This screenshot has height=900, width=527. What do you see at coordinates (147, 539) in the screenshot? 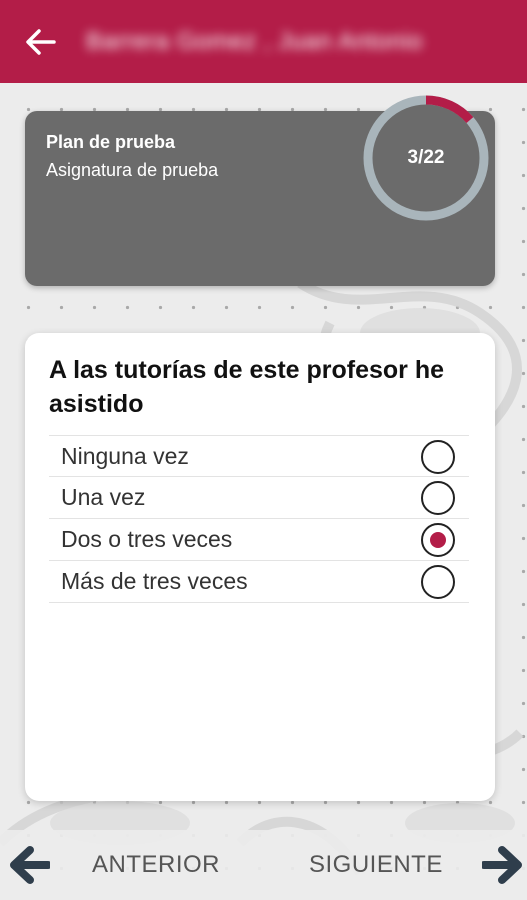
I see `option-label: Dos o tres veces` at bounding box center [147, 539].